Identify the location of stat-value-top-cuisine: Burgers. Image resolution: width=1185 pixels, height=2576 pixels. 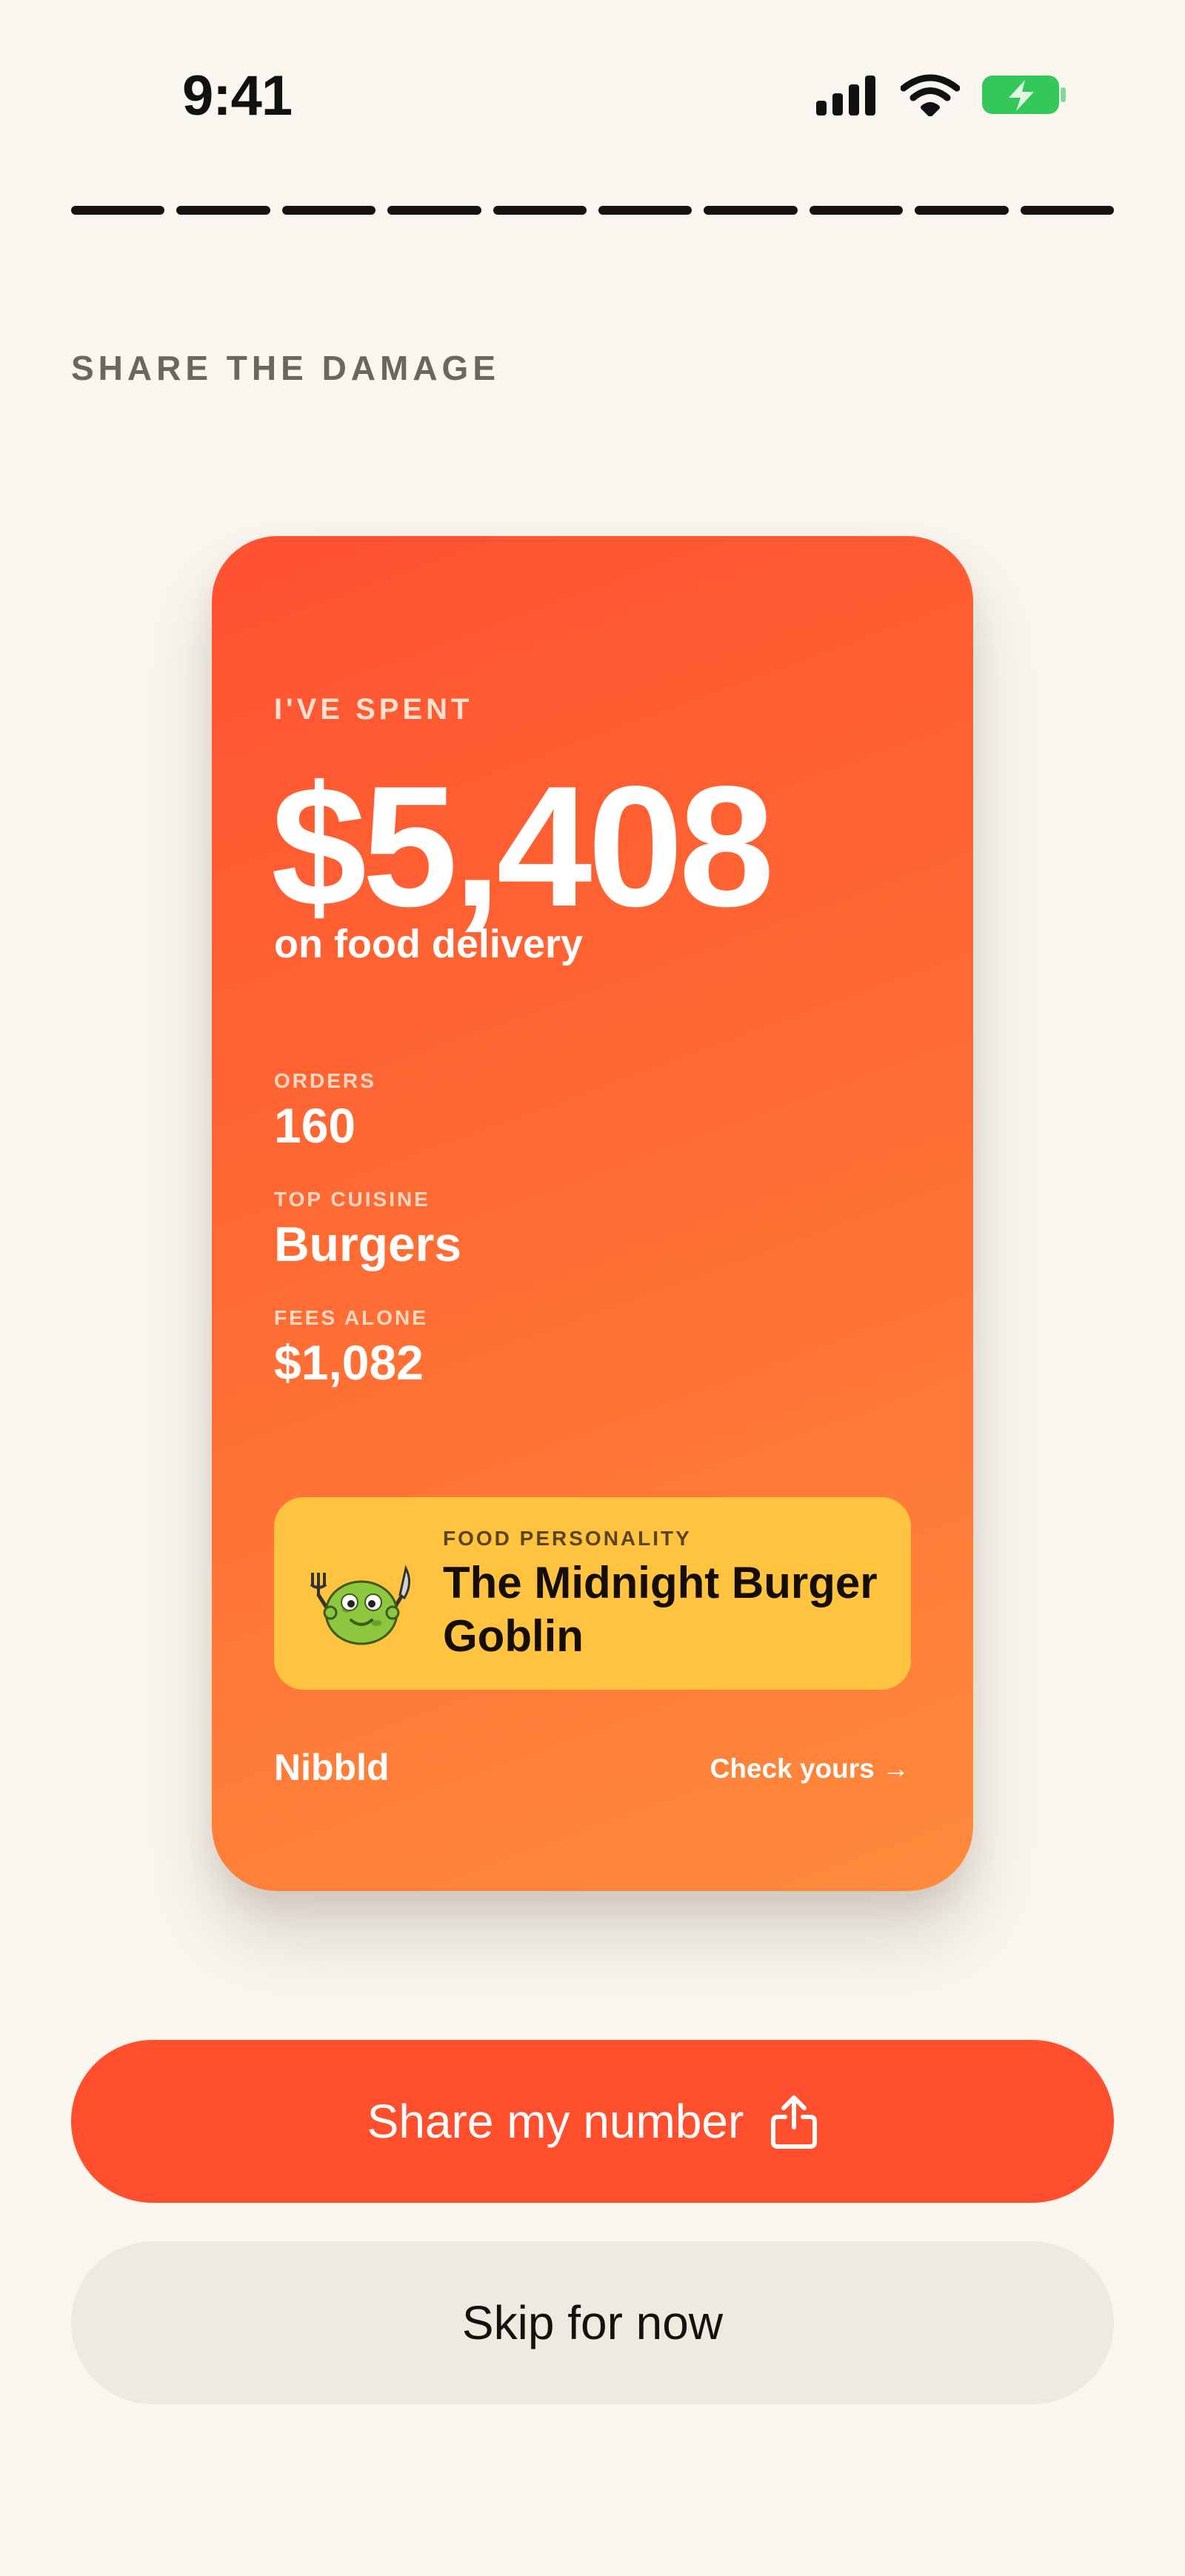
(368, 1244).